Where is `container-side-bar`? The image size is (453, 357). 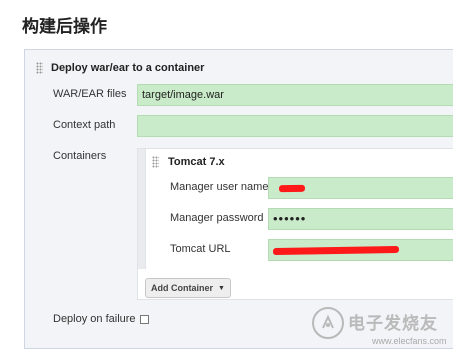 container-side-bar is located at coordinates (142, 209).